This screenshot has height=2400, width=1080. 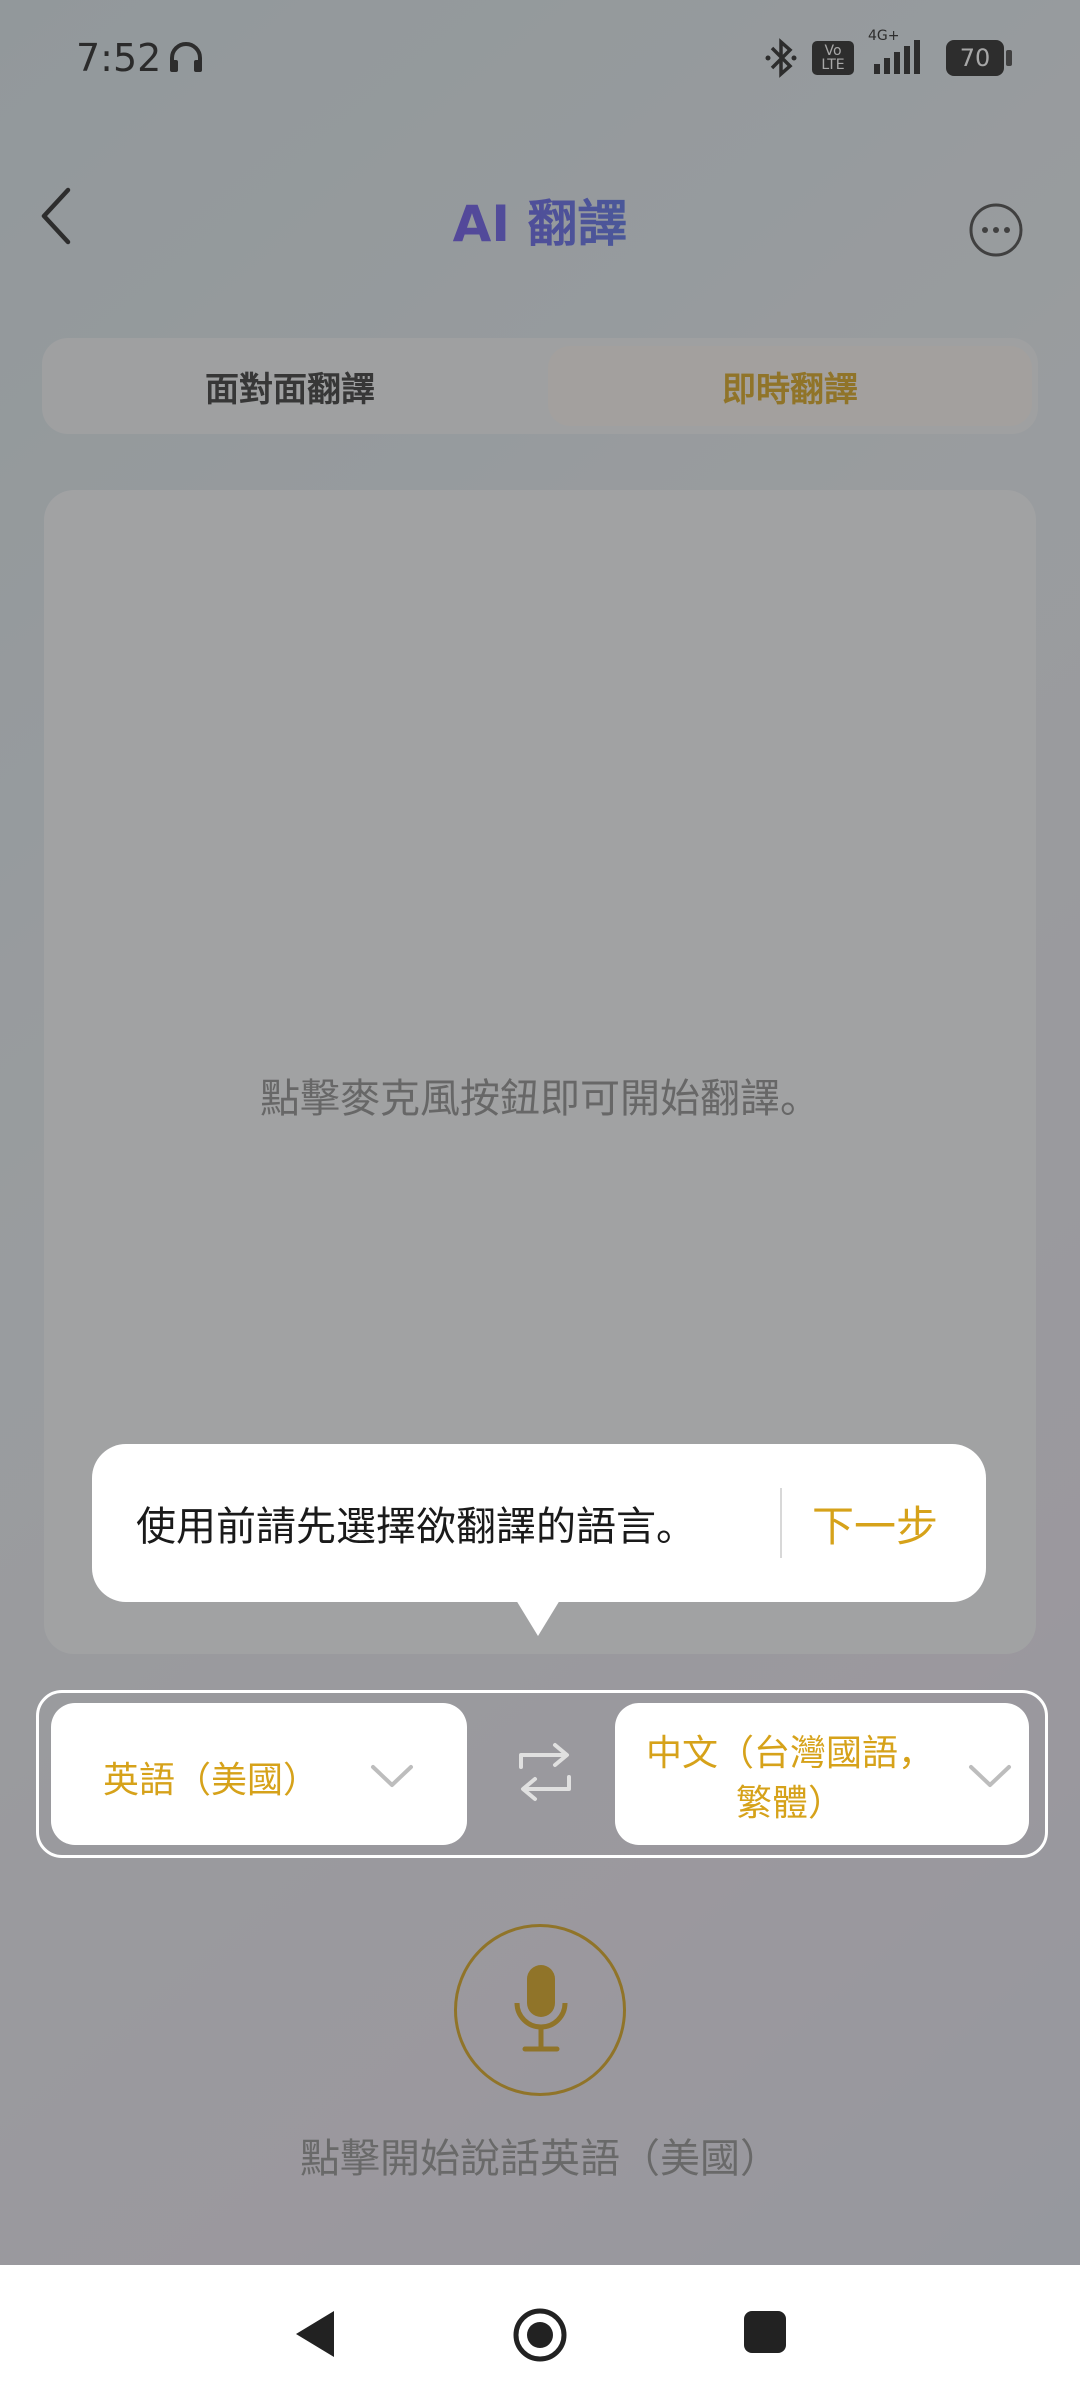 I want to click on tooltip-divider, so click(x=781, y=1523).